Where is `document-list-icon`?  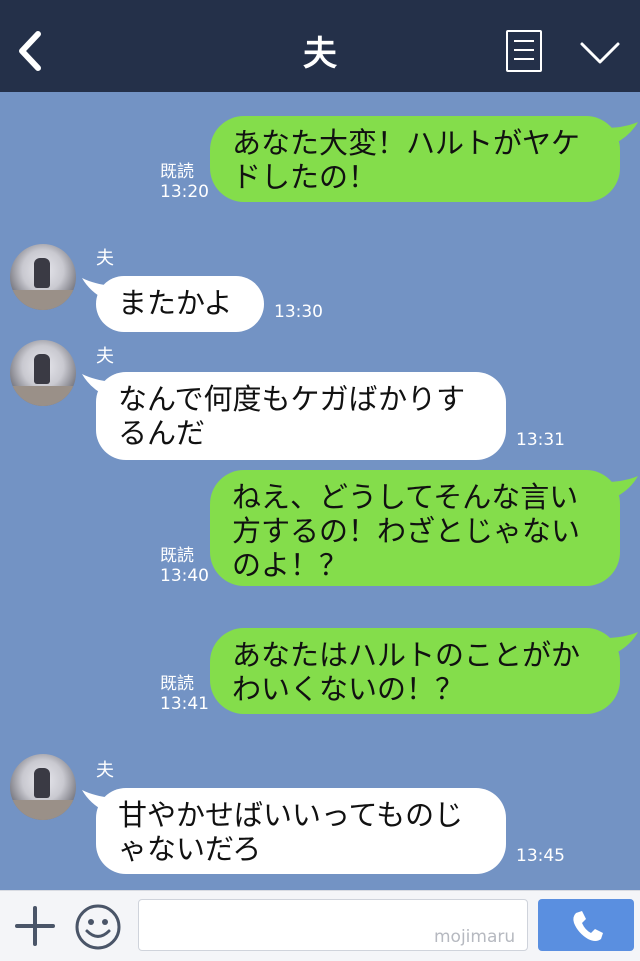 document-list-icon is located at coordinates (524, 41).